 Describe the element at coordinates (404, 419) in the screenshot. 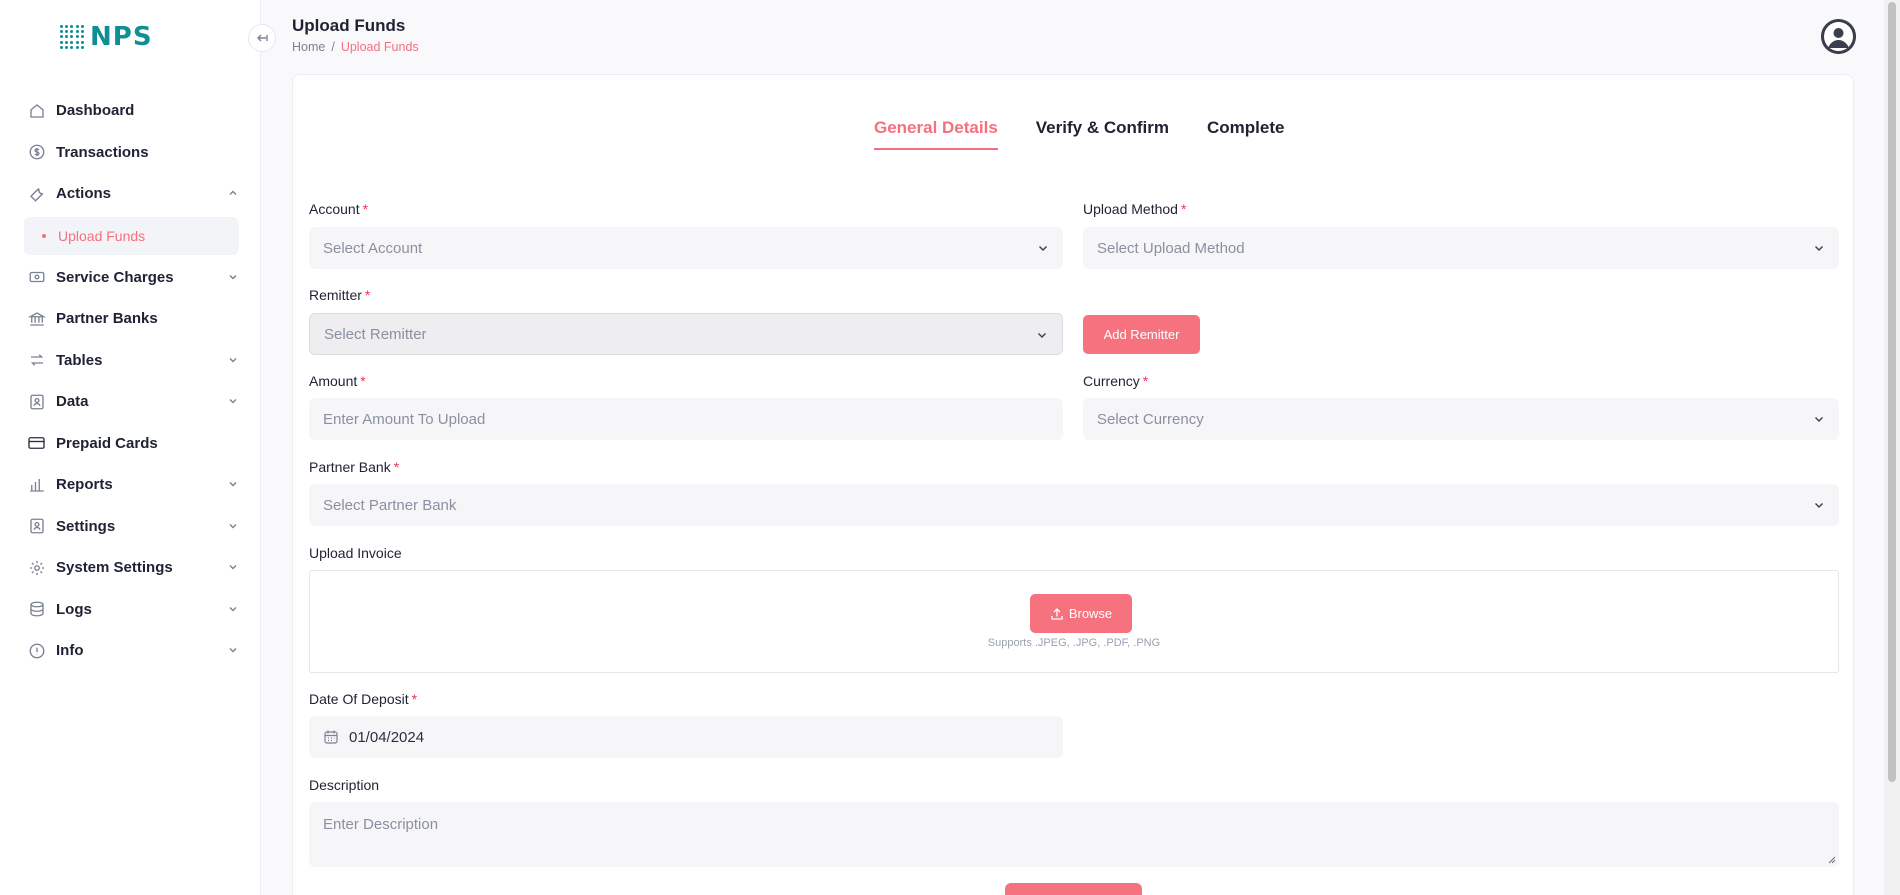

I see `amount-placeholder: Enter Amount To Upload` at that location.